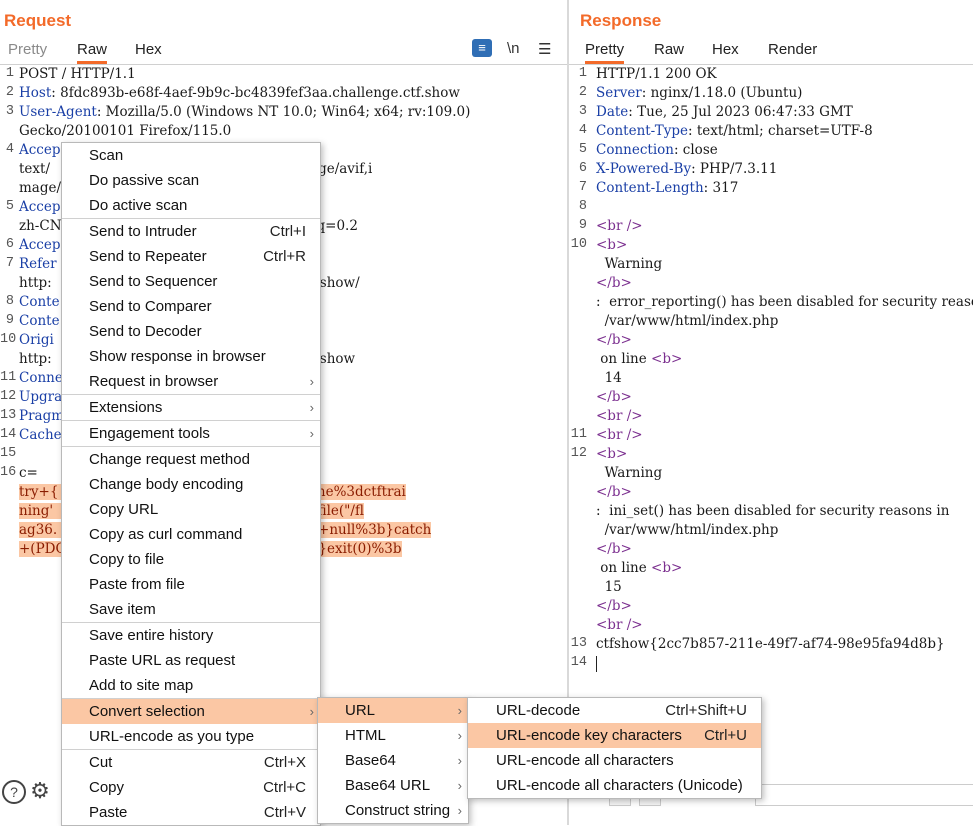 Image resolution: width=973 pixels, height=826 pixels. What do you see at coordinates (284, 787) in the screenshot?
I see `menu-shortcut: Ctrl+C` at bounding box center [284, 787].